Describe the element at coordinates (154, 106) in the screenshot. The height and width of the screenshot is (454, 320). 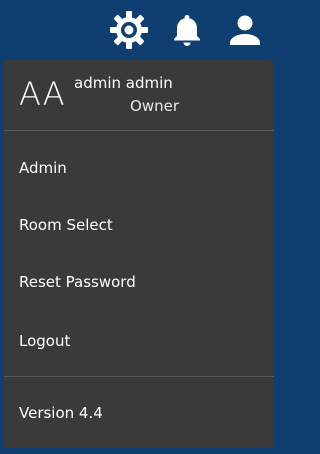
I see `user-role: Owner` at that location.